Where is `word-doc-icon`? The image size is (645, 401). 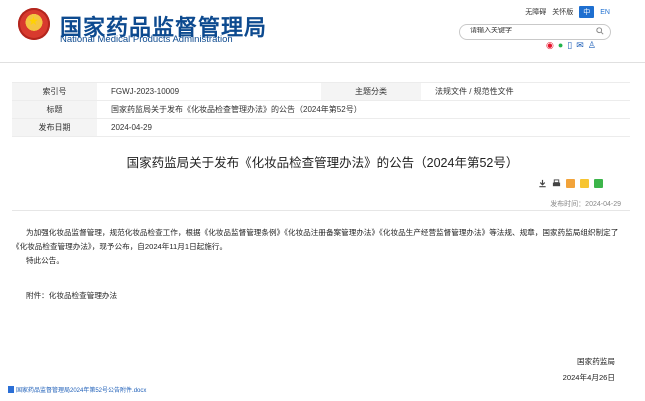
word-doc-icon is located at coordinates (11, 389).